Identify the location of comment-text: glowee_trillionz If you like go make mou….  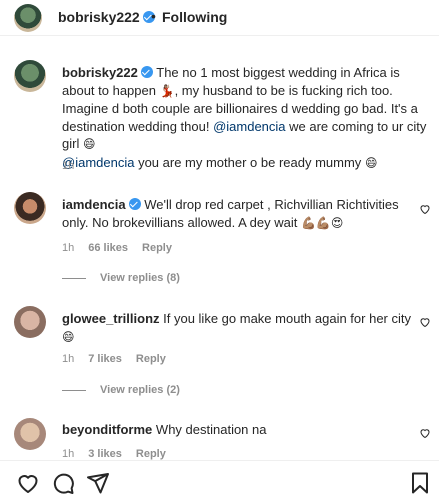
(237, 328).